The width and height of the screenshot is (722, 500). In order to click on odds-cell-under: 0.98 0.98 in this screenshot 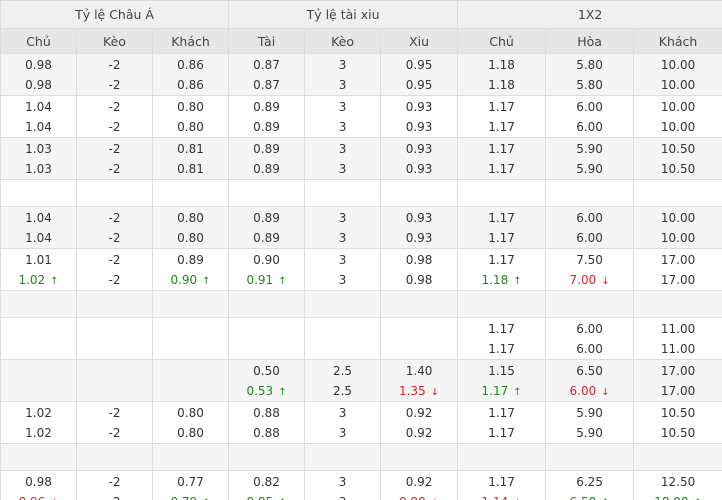, I will do `click(419, 269)`.